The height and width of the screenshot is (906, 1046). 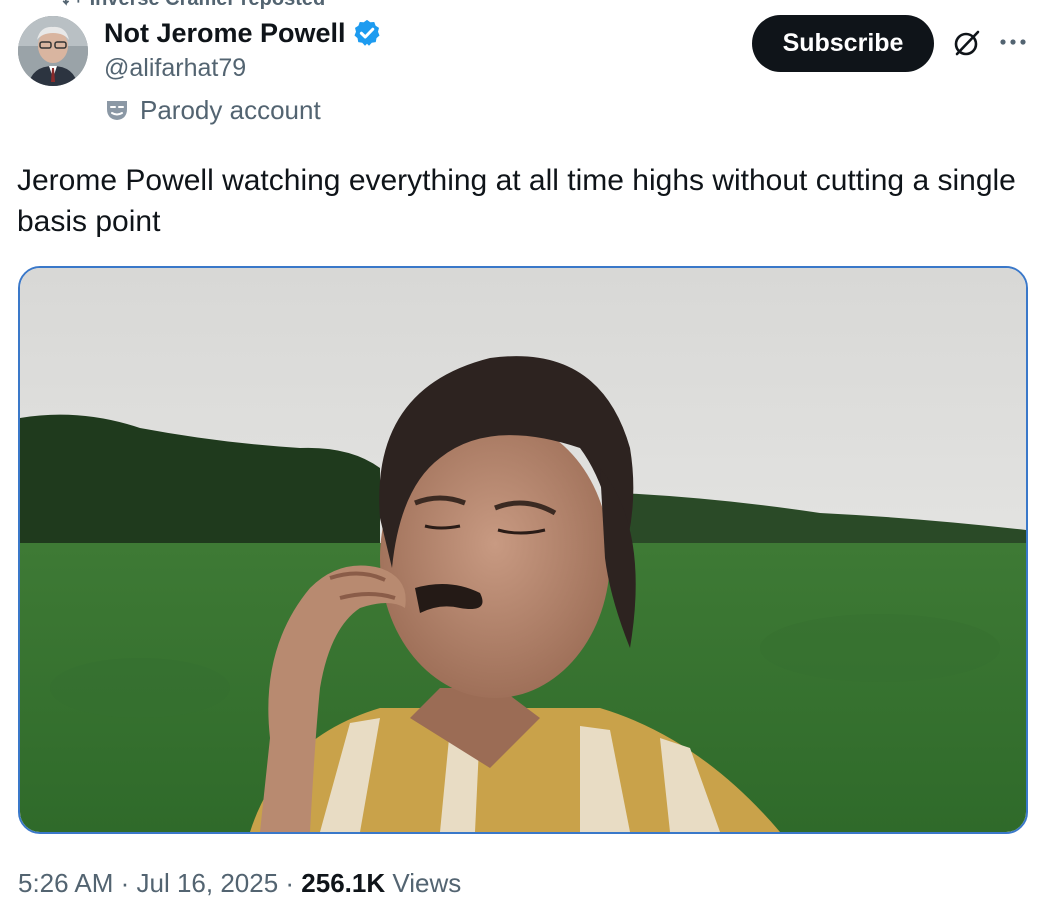 What do you see at coordinates (367, 33) in the screenshot?
I see `verified-badge-icon` at bounding box center [367, 33].